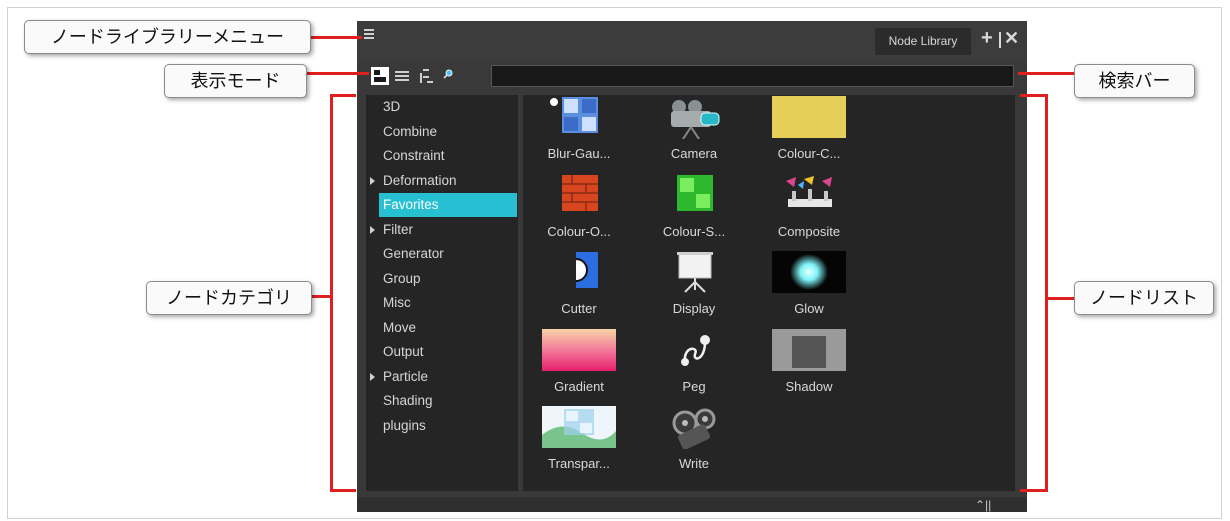 Image resolution: width=1230 pixels, height=521 pixels. Describe the element at coordinates (694, 195) in the screenshot. I see `colour-scale-icon` at that location.